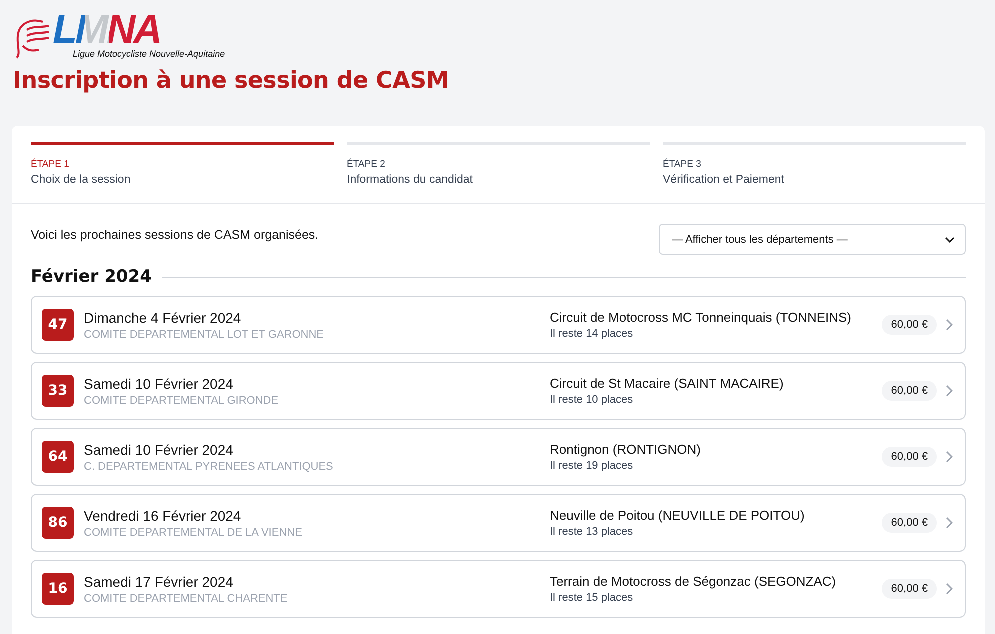  Describe the element at coordinates (812, 239) in the screenshot. I see `department-select: — Afficher tous les départements —` at that location.